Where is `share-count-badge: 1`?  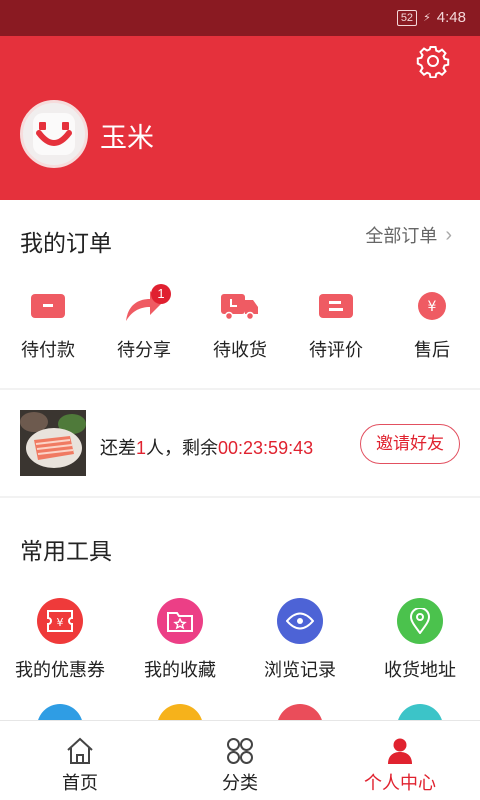 share-count-badge: 1 is located at coordinates (161, 294).